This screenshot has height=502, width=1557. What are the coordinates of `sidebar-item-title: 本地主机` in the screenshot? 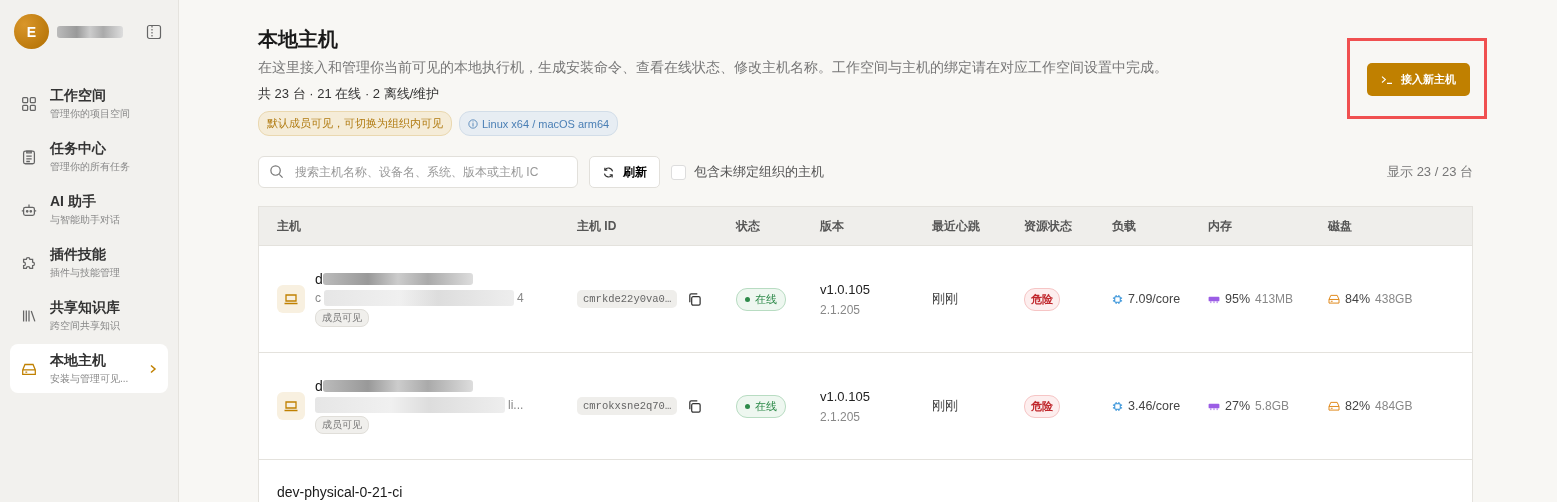 It's located at (78, 360).